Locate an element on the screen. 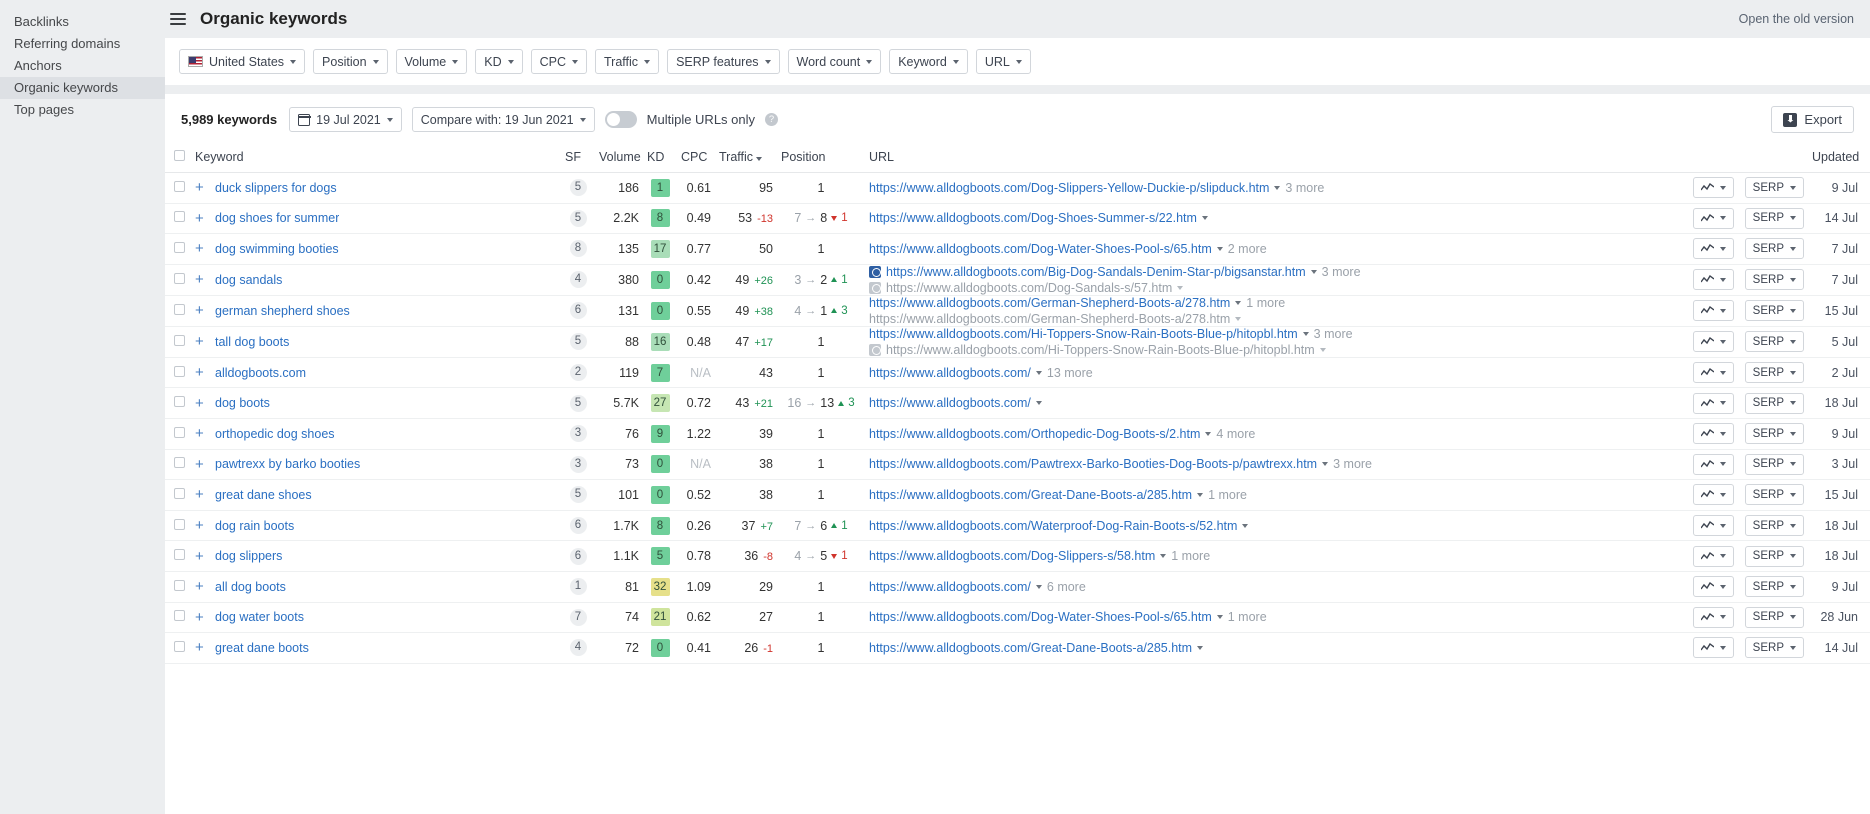 This screenshot has height=814, width=1870. menu-toggle-icon is located at coordinates (177, 19).